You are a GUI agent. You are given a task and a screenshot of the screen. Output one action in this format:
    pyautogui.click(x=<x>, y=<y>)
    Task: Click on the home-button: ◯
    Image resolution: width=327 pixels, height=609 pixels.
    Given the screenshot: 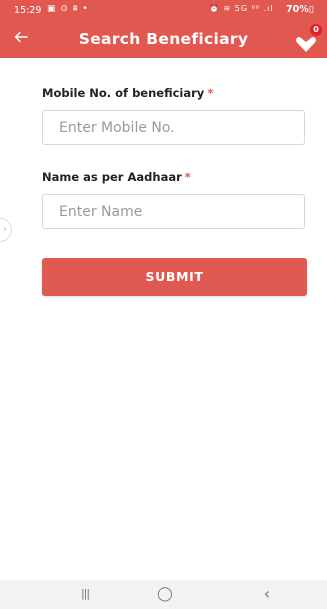 What is the action you would take?
    pyautogui.click(x=165, y=594)
    